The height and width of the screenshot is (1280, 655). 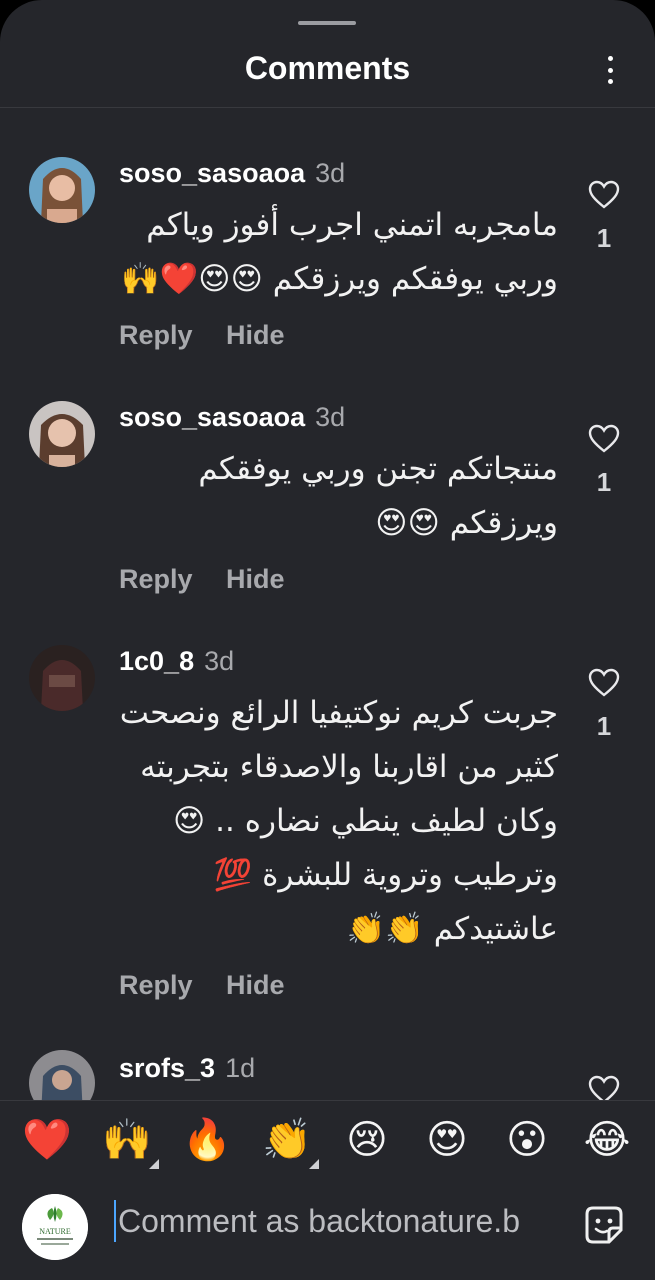 What do you see at coordinates (156, 661) in the screenshot?
I see `username: 1c0_8` at bounding box center [156, 661].